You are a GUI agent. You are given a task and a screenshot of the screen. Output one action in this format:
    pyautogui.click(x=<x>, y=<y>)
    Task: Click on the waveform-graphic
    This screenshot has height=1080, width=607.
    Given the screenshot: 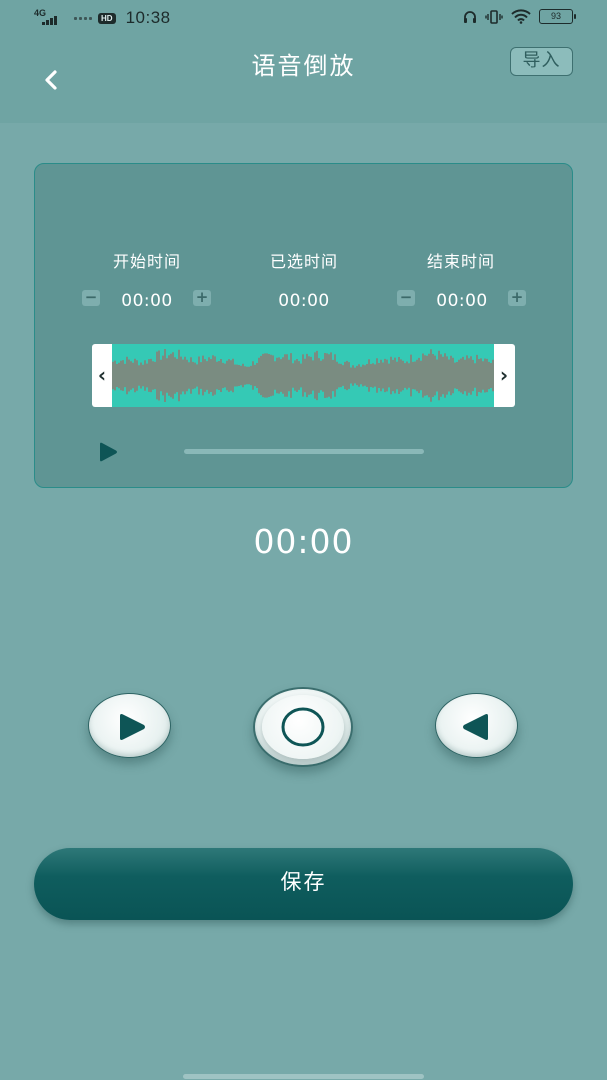 What is the action you would take?
    pyautogui.click(x=303, y=375)
    